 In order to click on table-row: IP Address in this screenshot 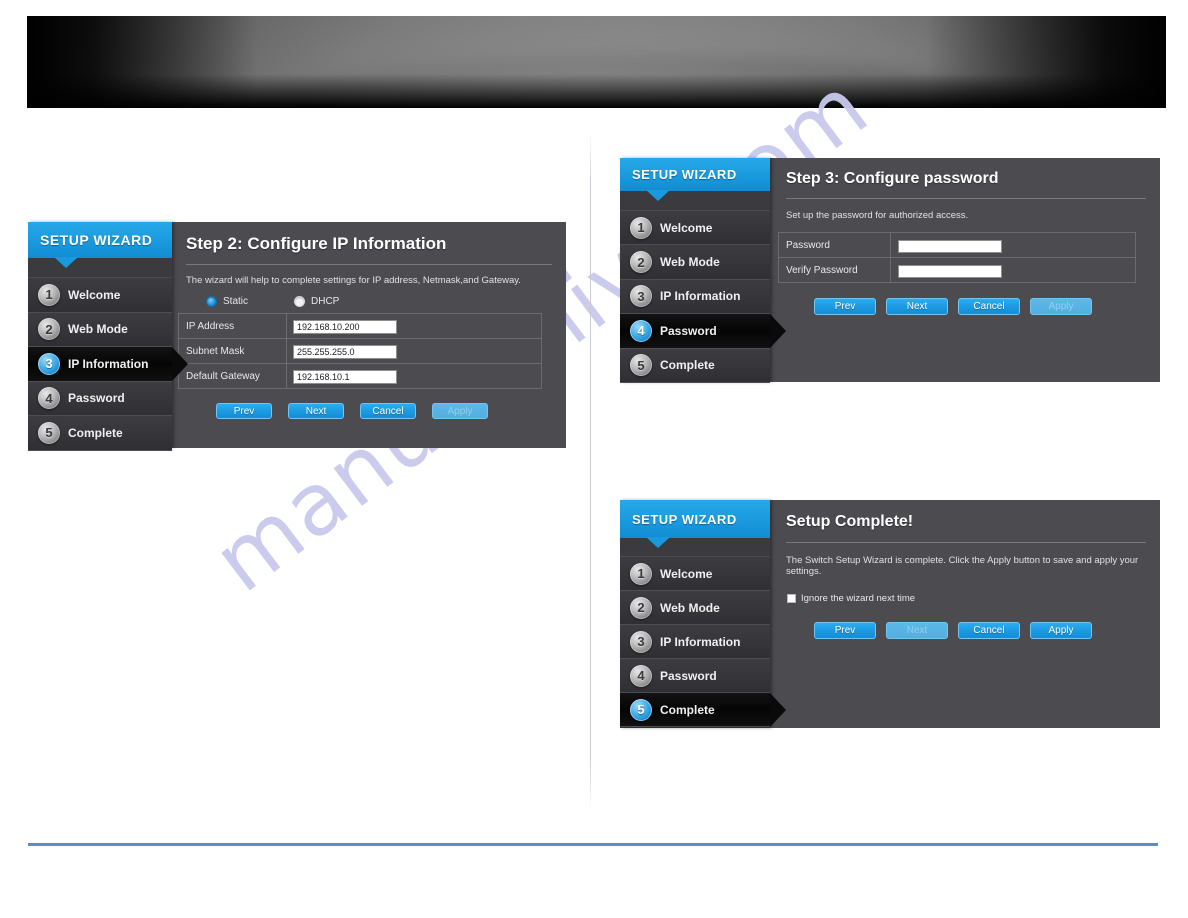, I will do `click(360, 326)`.